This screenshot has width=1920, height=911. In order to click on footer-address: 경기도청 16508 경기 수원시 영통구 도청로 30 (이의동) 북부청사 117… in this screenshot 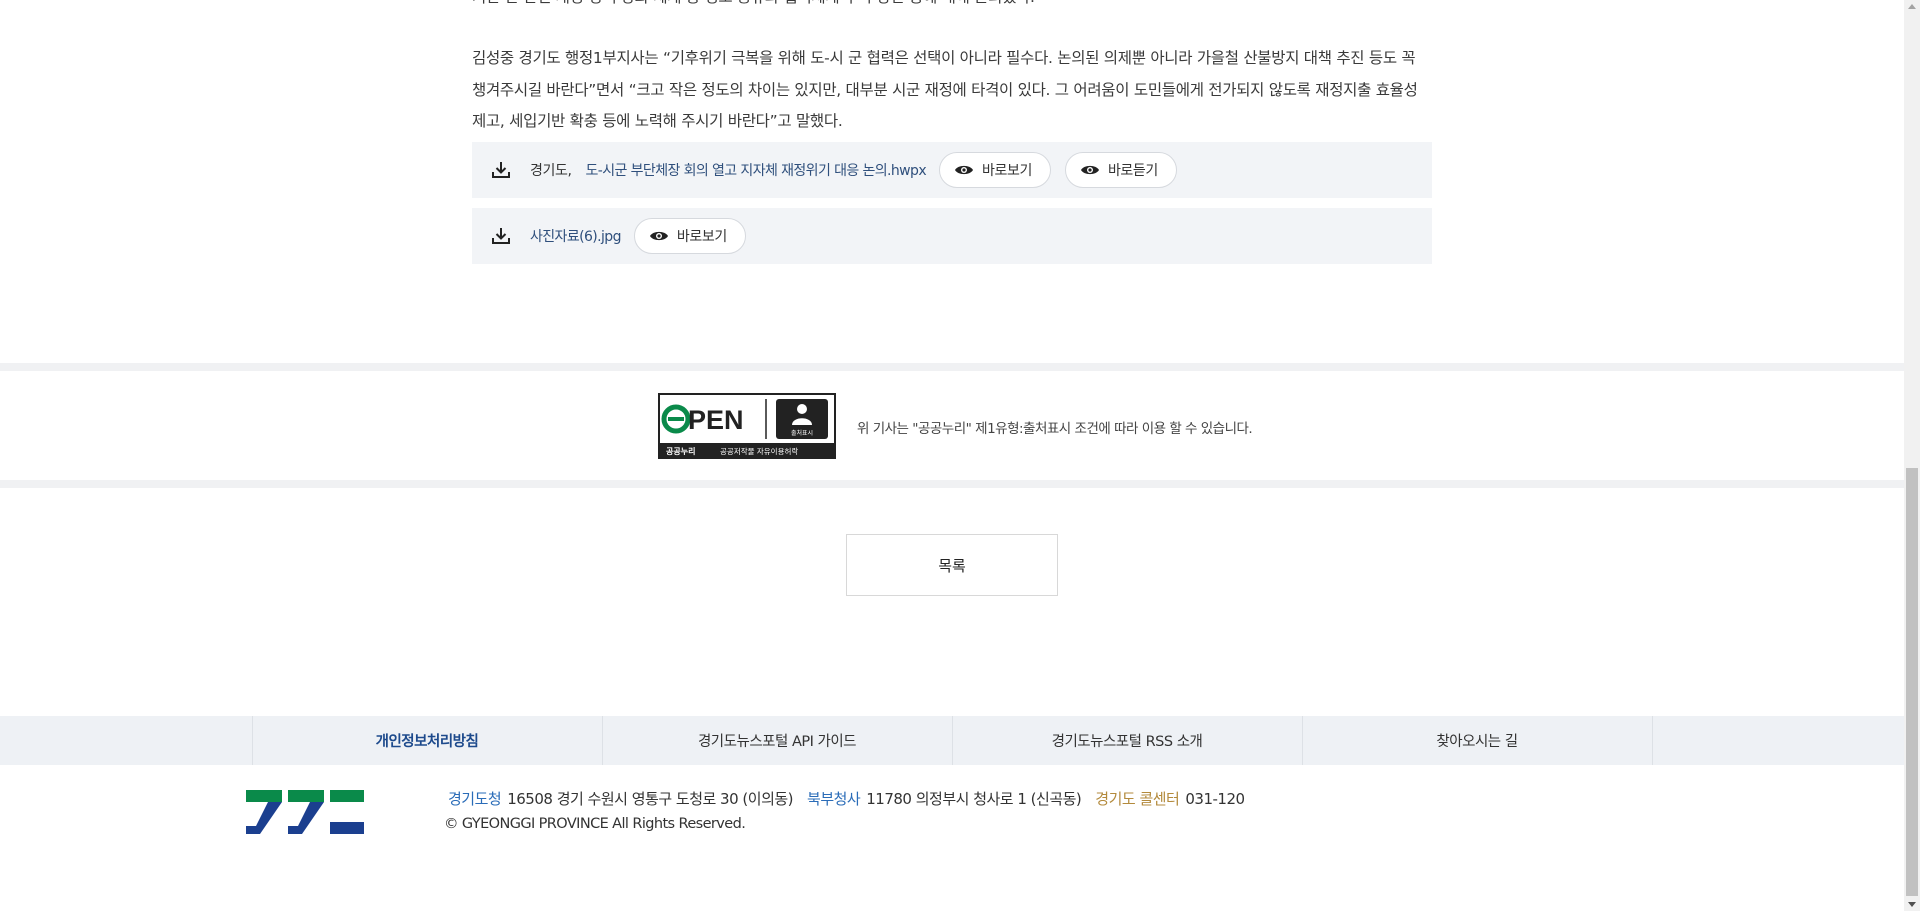, I will do `click(846, 798)`.